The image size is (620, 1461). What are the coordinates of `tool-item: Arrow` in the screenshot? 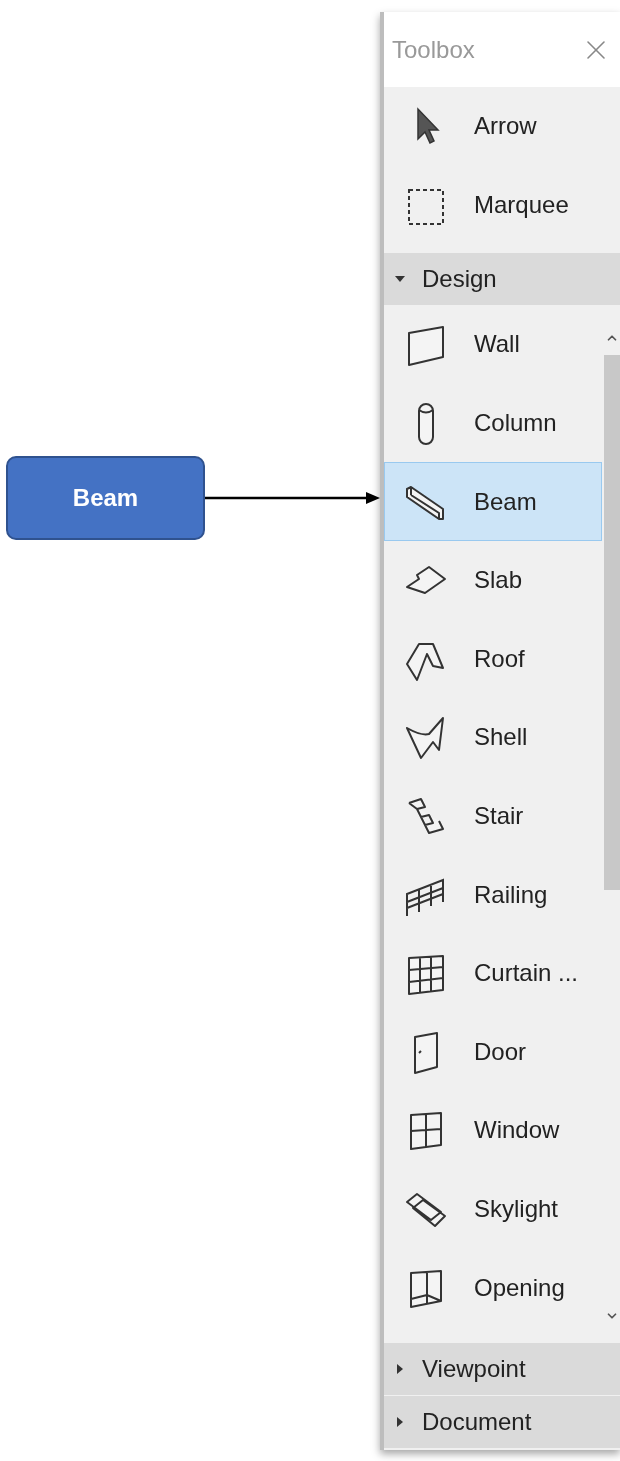 It's located at (502, 126).